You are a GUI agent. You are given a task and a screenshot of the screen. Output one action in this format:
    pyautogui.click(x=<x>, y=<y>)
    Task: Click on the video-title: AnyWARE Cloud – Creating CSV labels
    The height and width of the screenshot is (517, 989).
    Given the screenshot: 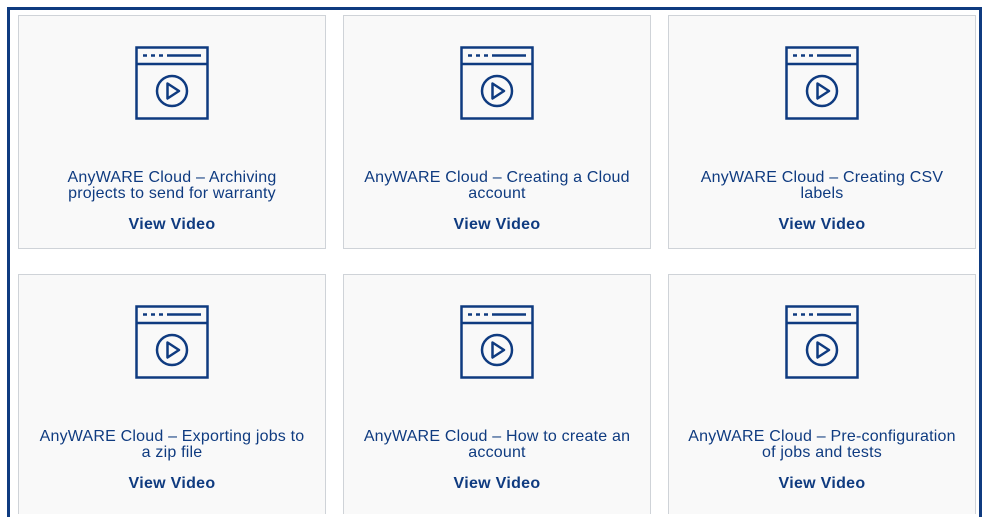 What is the action you would take?
    pyautogui.click(x=822, y=185)
    